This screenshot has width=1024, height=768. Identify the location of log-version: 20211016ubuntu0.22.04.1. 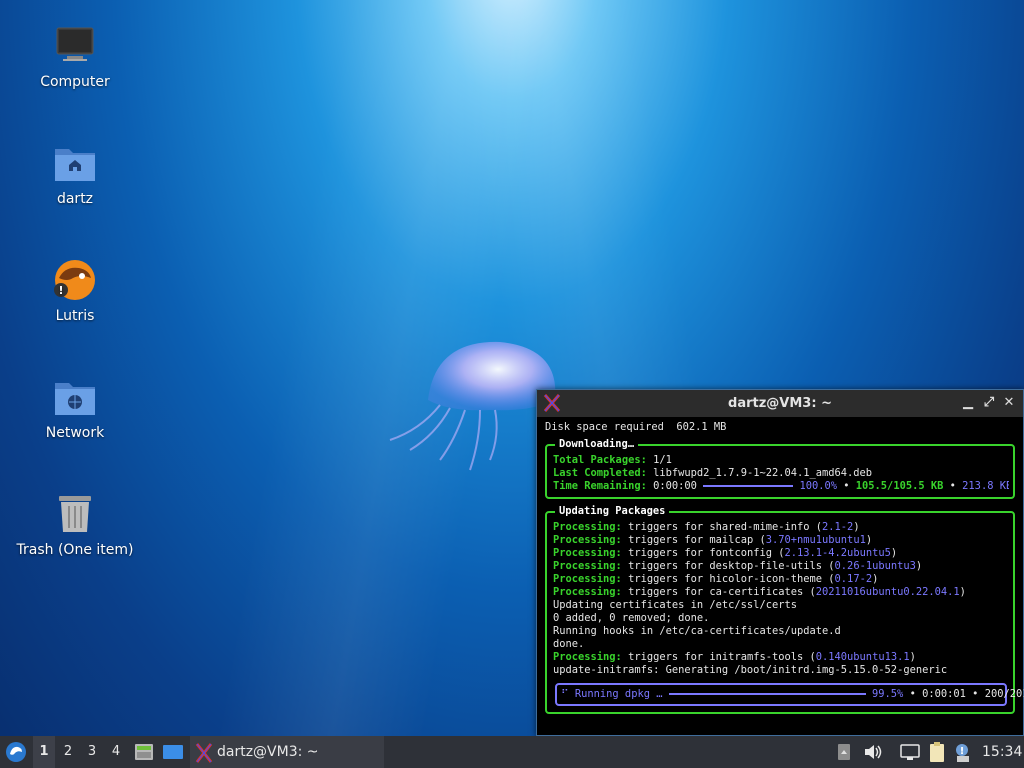
(887, 592).